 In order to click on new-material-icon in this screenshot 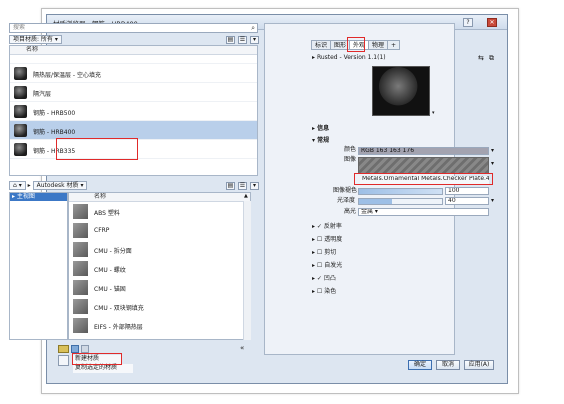, I will do `click(75, 349)`.